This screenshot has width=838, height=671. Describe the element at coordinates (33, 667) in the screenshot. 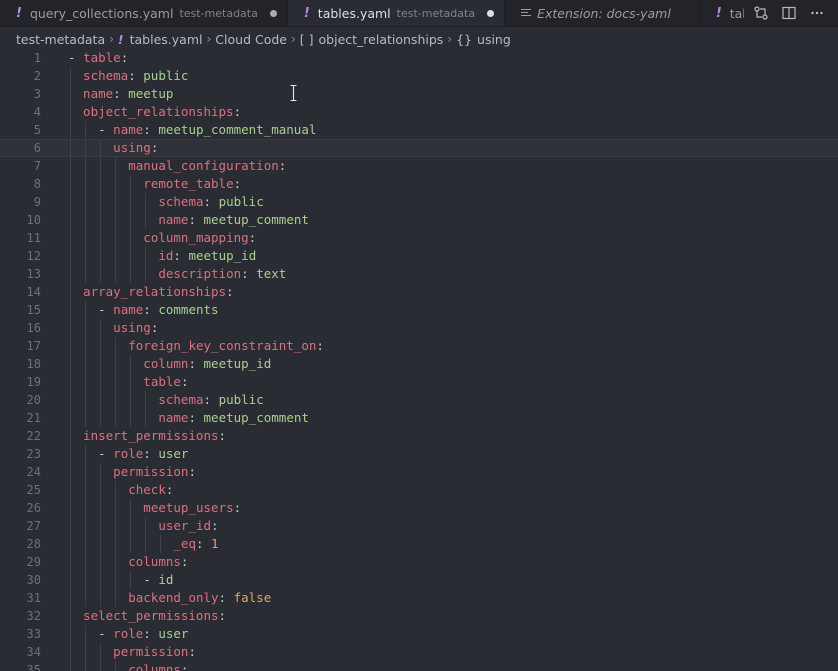

I see `line-number: 35` at that location.